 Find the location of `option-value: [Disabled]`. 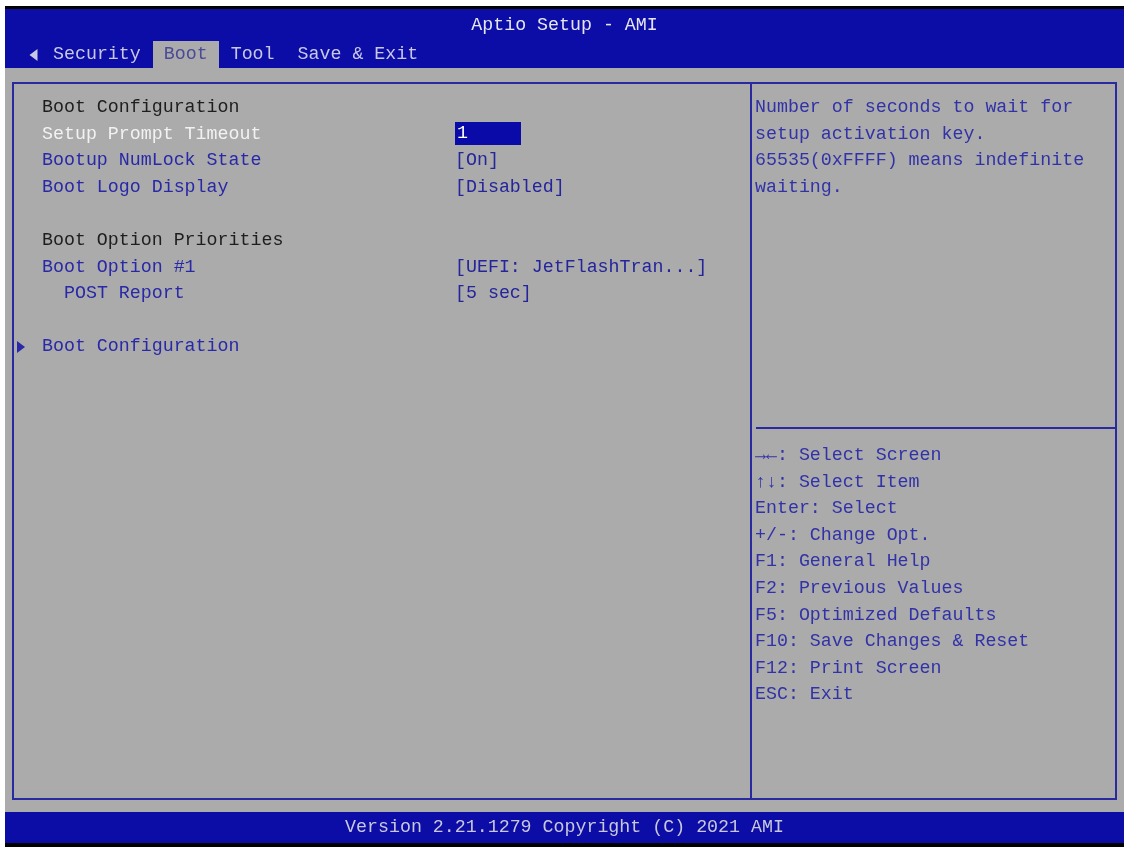

option-value: [Disabled] is located at coordinates (510, 187).